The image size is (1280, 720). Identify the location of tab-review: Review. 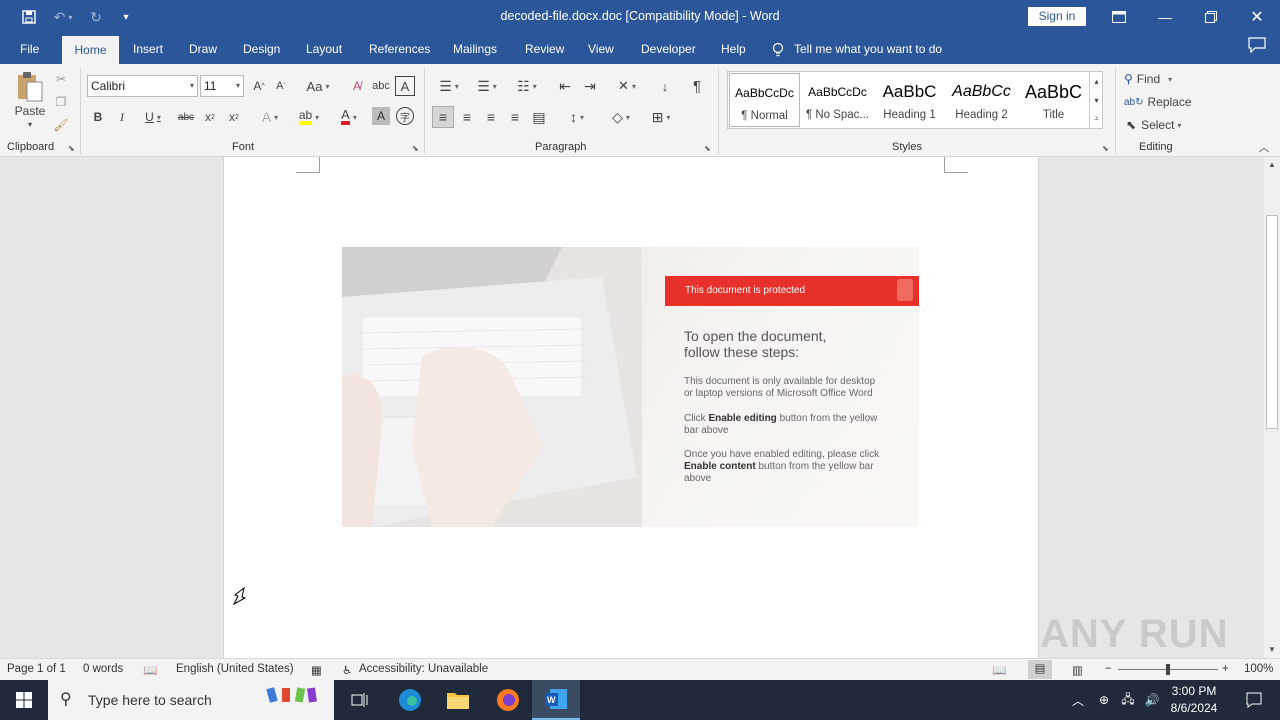
(544, 49).